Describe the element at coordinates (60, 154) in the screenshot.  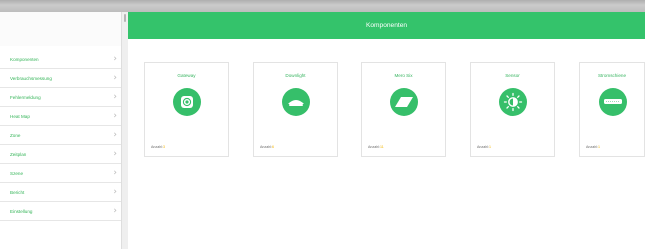
I see `sidebar-item-zeitplan: Zeitplan ›` at that location.